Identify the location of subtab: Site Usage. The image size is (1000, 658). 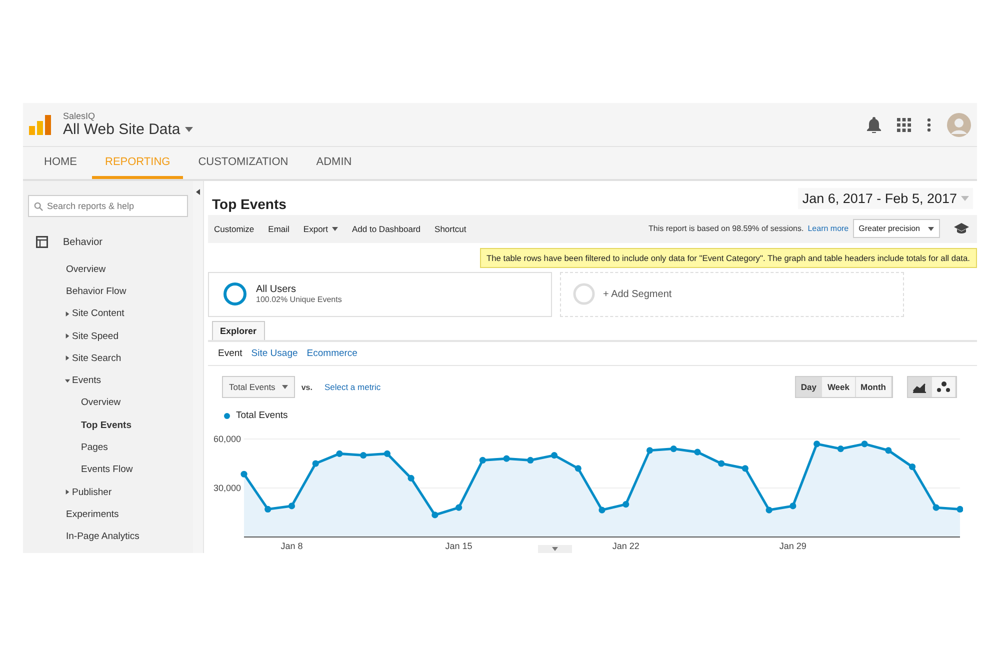
(274, 353).